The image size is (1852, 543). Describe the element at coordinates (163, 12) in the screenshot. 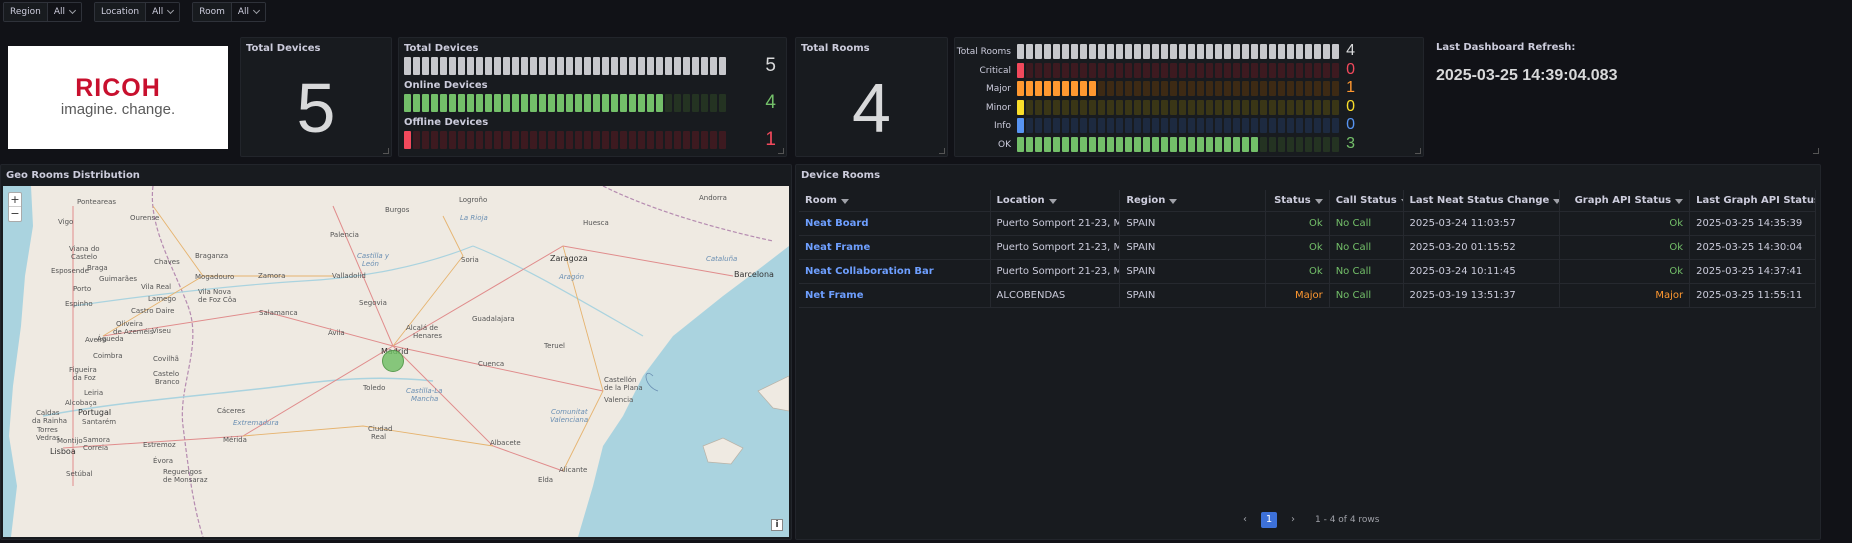

I see `location-select: All` at that location.